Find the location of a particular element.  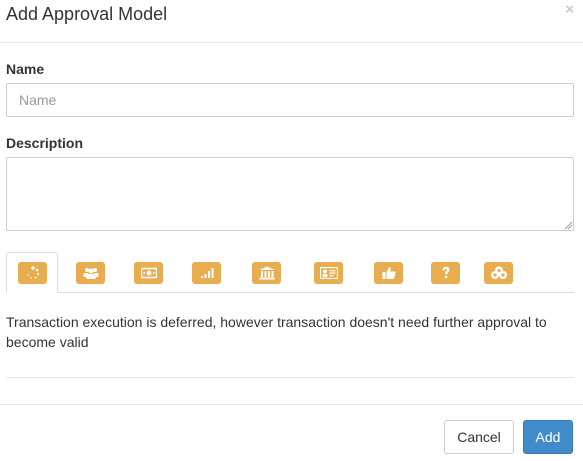

tab-bank is located at coordinates (266, 273).